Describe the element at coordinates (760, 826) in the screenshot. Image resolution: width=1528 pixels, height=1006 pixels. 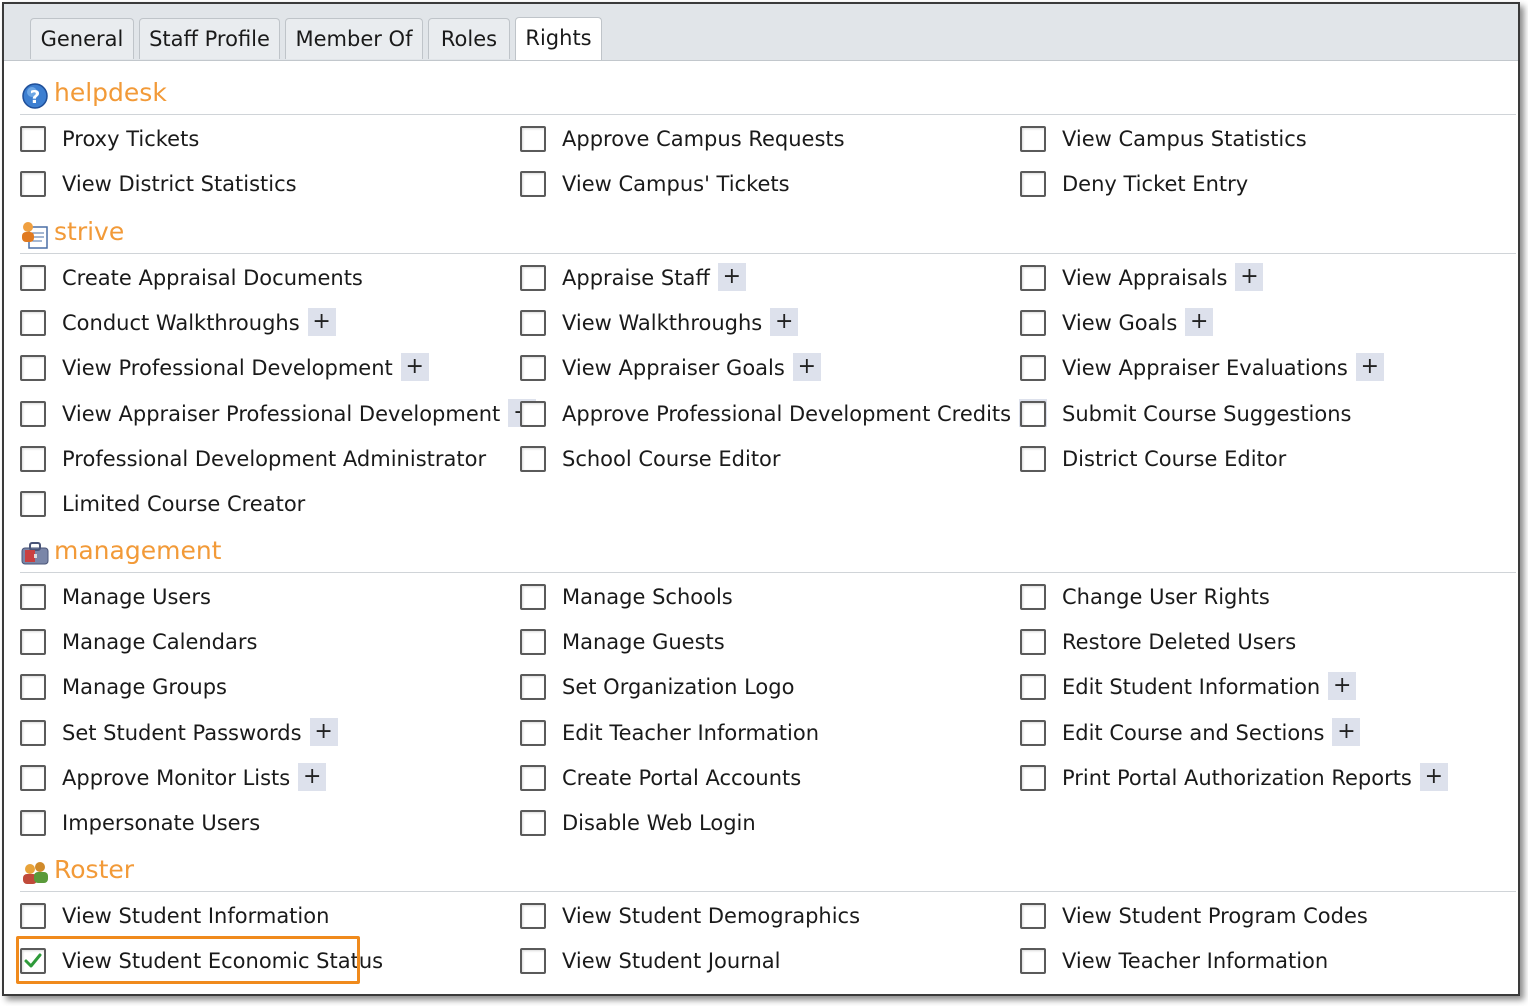
I see `right-disable-web-login: Disable Web Login` at that location.